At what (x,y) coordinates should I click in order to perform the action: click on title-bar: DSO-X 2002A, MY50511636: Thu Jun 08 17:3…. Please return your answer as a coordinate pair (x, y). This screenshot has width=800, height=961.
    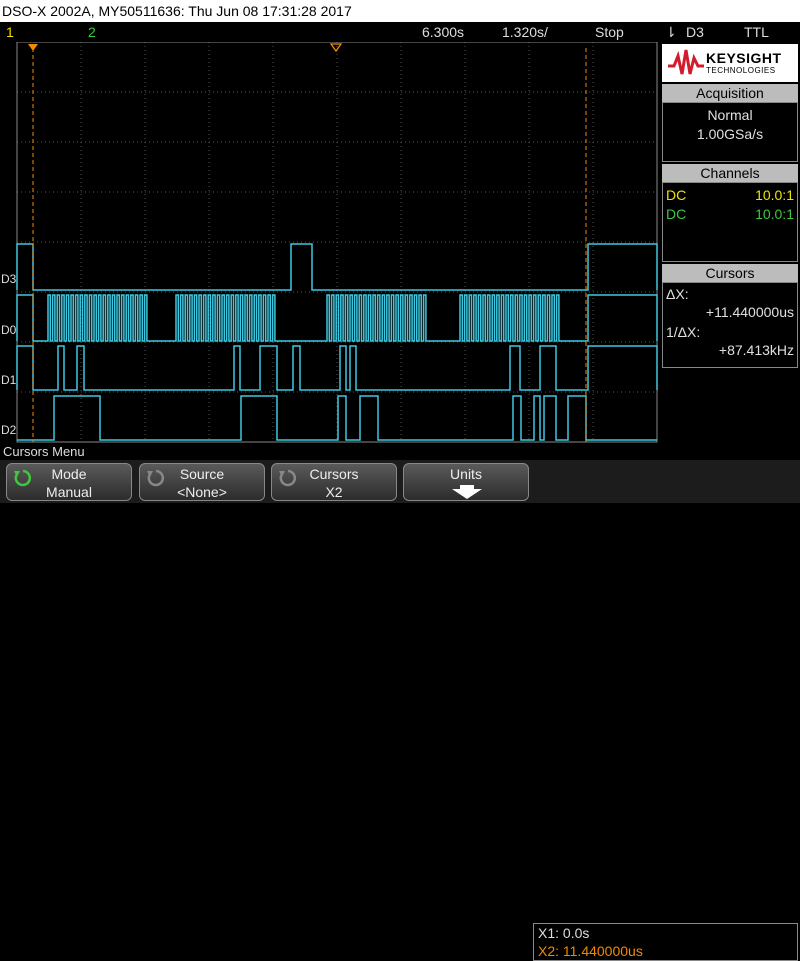
    Looking at the image, I should click on (400, 11).